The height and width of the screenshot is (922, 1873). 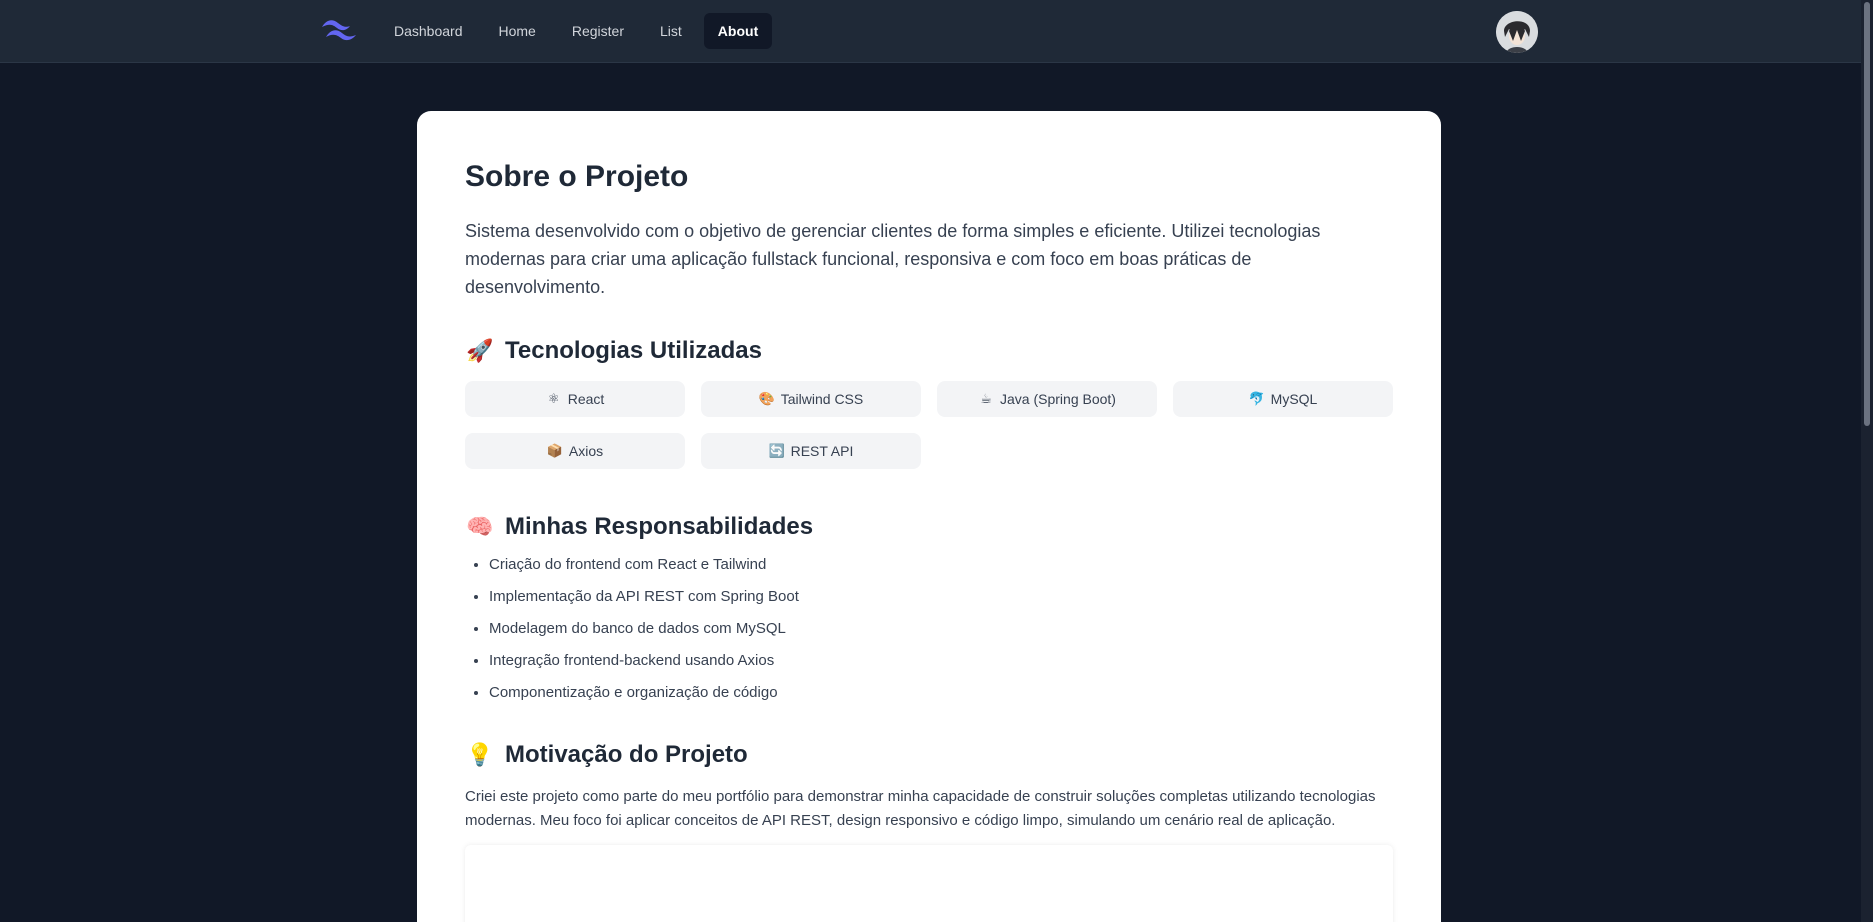 I want to click on brain-icon: 🧠, so click(x=480, y=526).